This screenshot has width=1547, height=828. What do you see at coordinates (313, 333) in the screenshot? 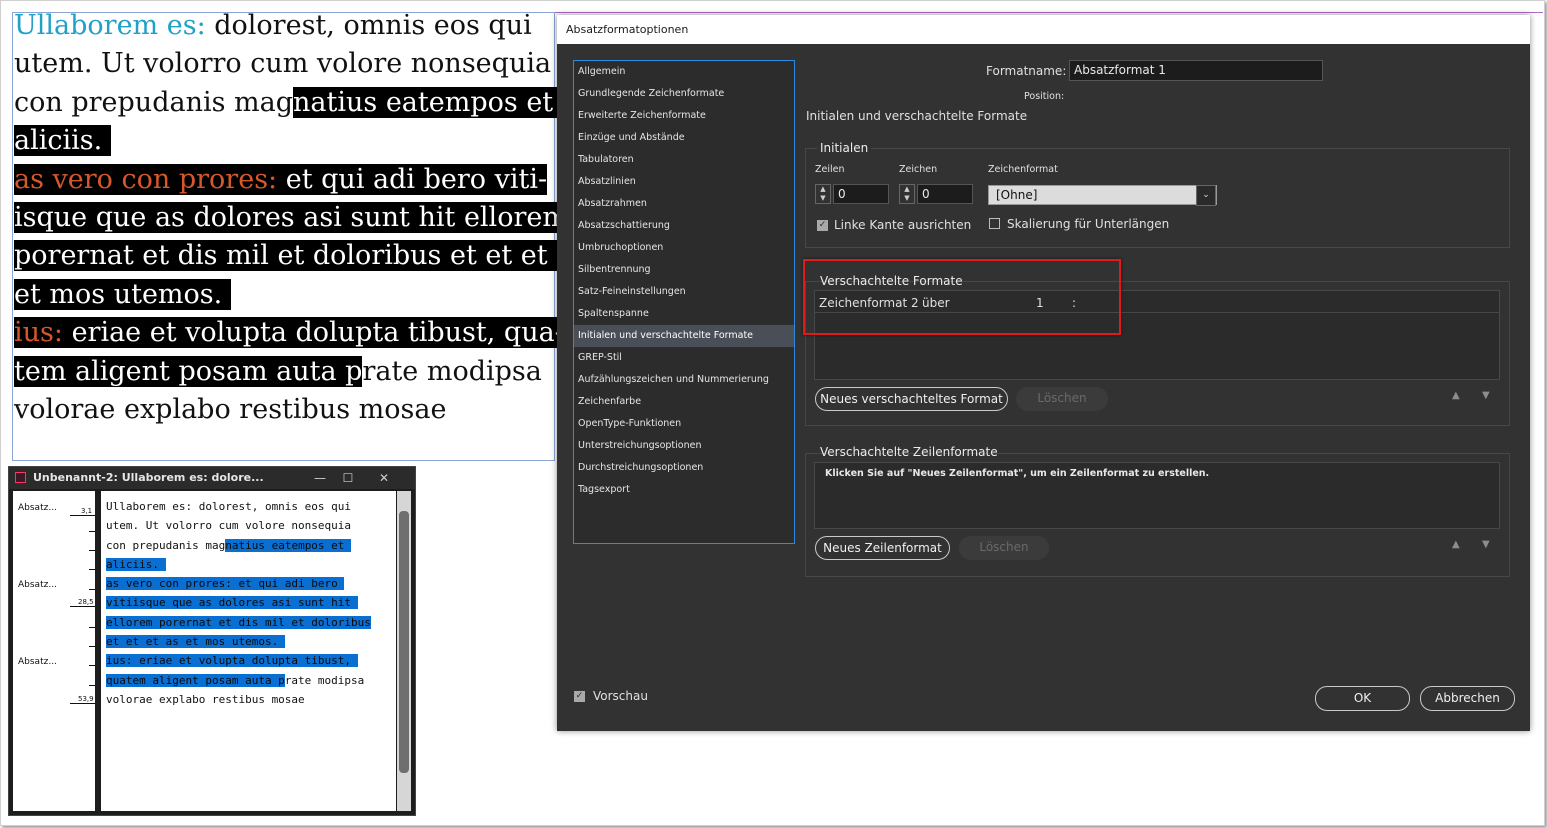
I see `text-run: eriae et volupta dolupta tibust, qua-` at bounding box center [313, 333].